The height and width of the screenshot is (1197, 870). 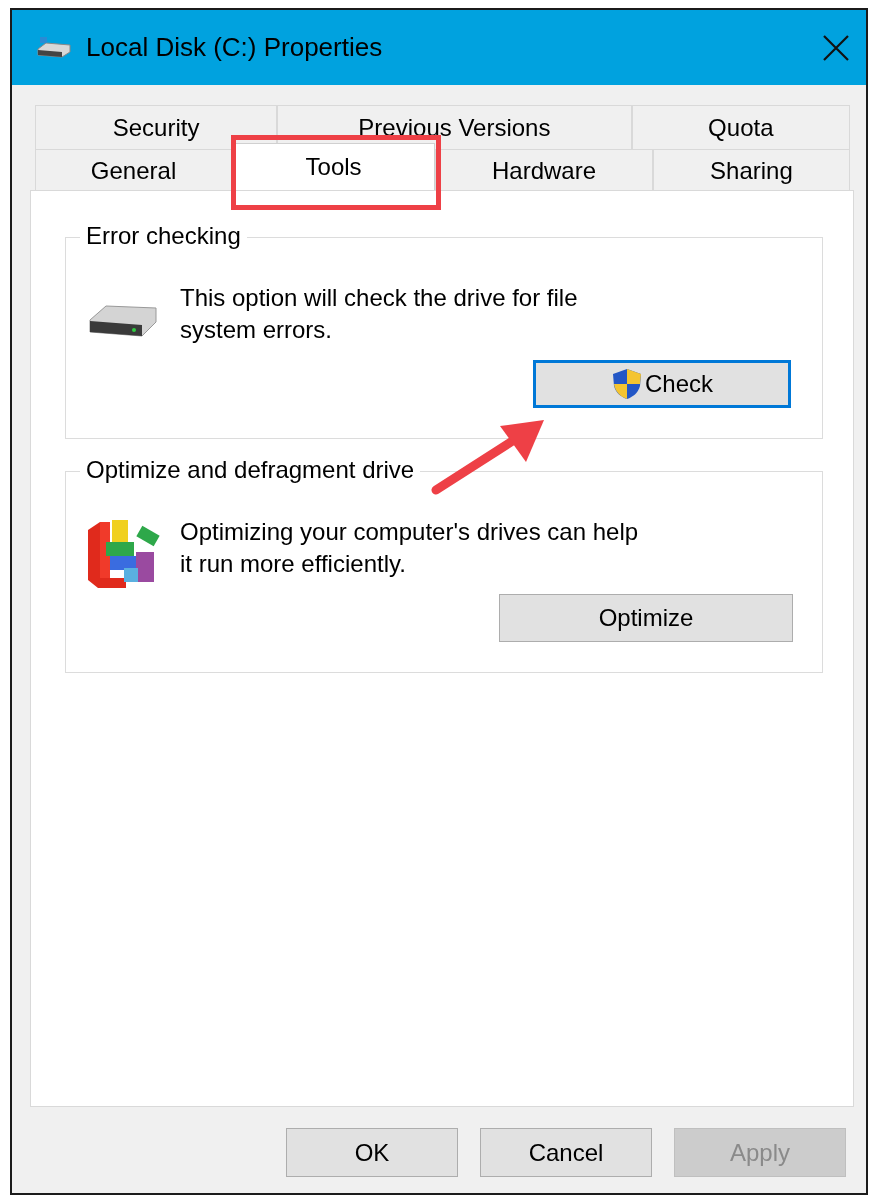 What do you see at coordinates (54, 47) in the screenshot?
I see `drive-icon` at bounding box center [54, 47].